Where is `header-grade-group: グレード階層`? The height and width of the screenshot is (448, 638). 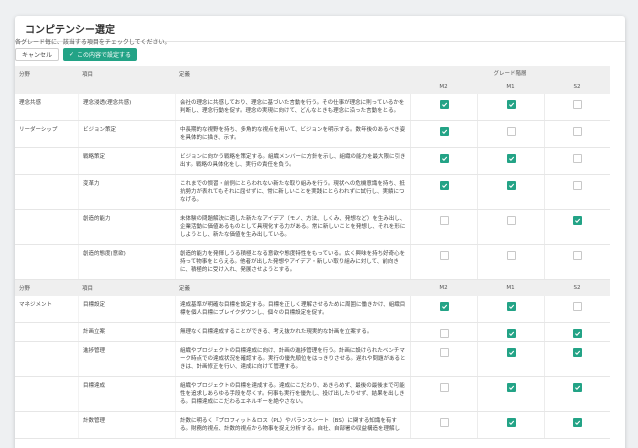
header-grade-group: グレード階層 is located at coordinates (510, 74).